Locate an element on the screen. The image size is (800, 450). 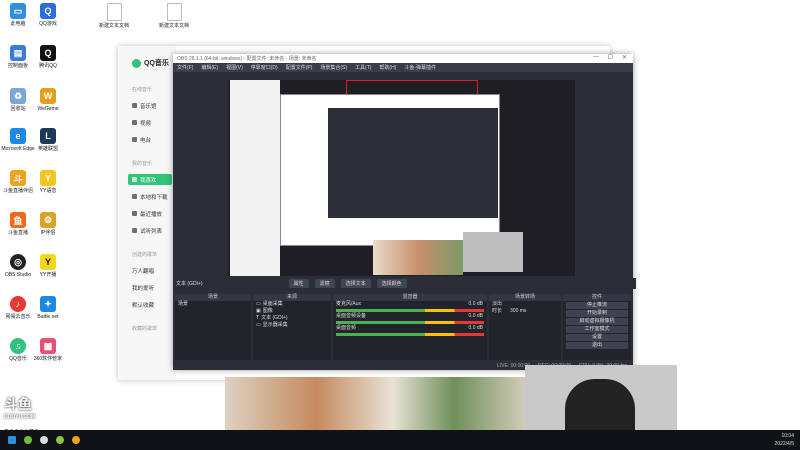
select-color-button: 选择颜色 is located at coordinates (391, 283).